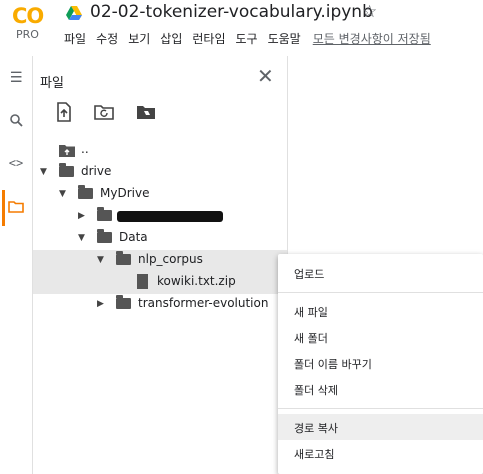 The width and height of the screenshot is (483, 474). I want to click on notebook-title: 02-02-tokenizer-vocabulary.ipynb, so click(231, 12).